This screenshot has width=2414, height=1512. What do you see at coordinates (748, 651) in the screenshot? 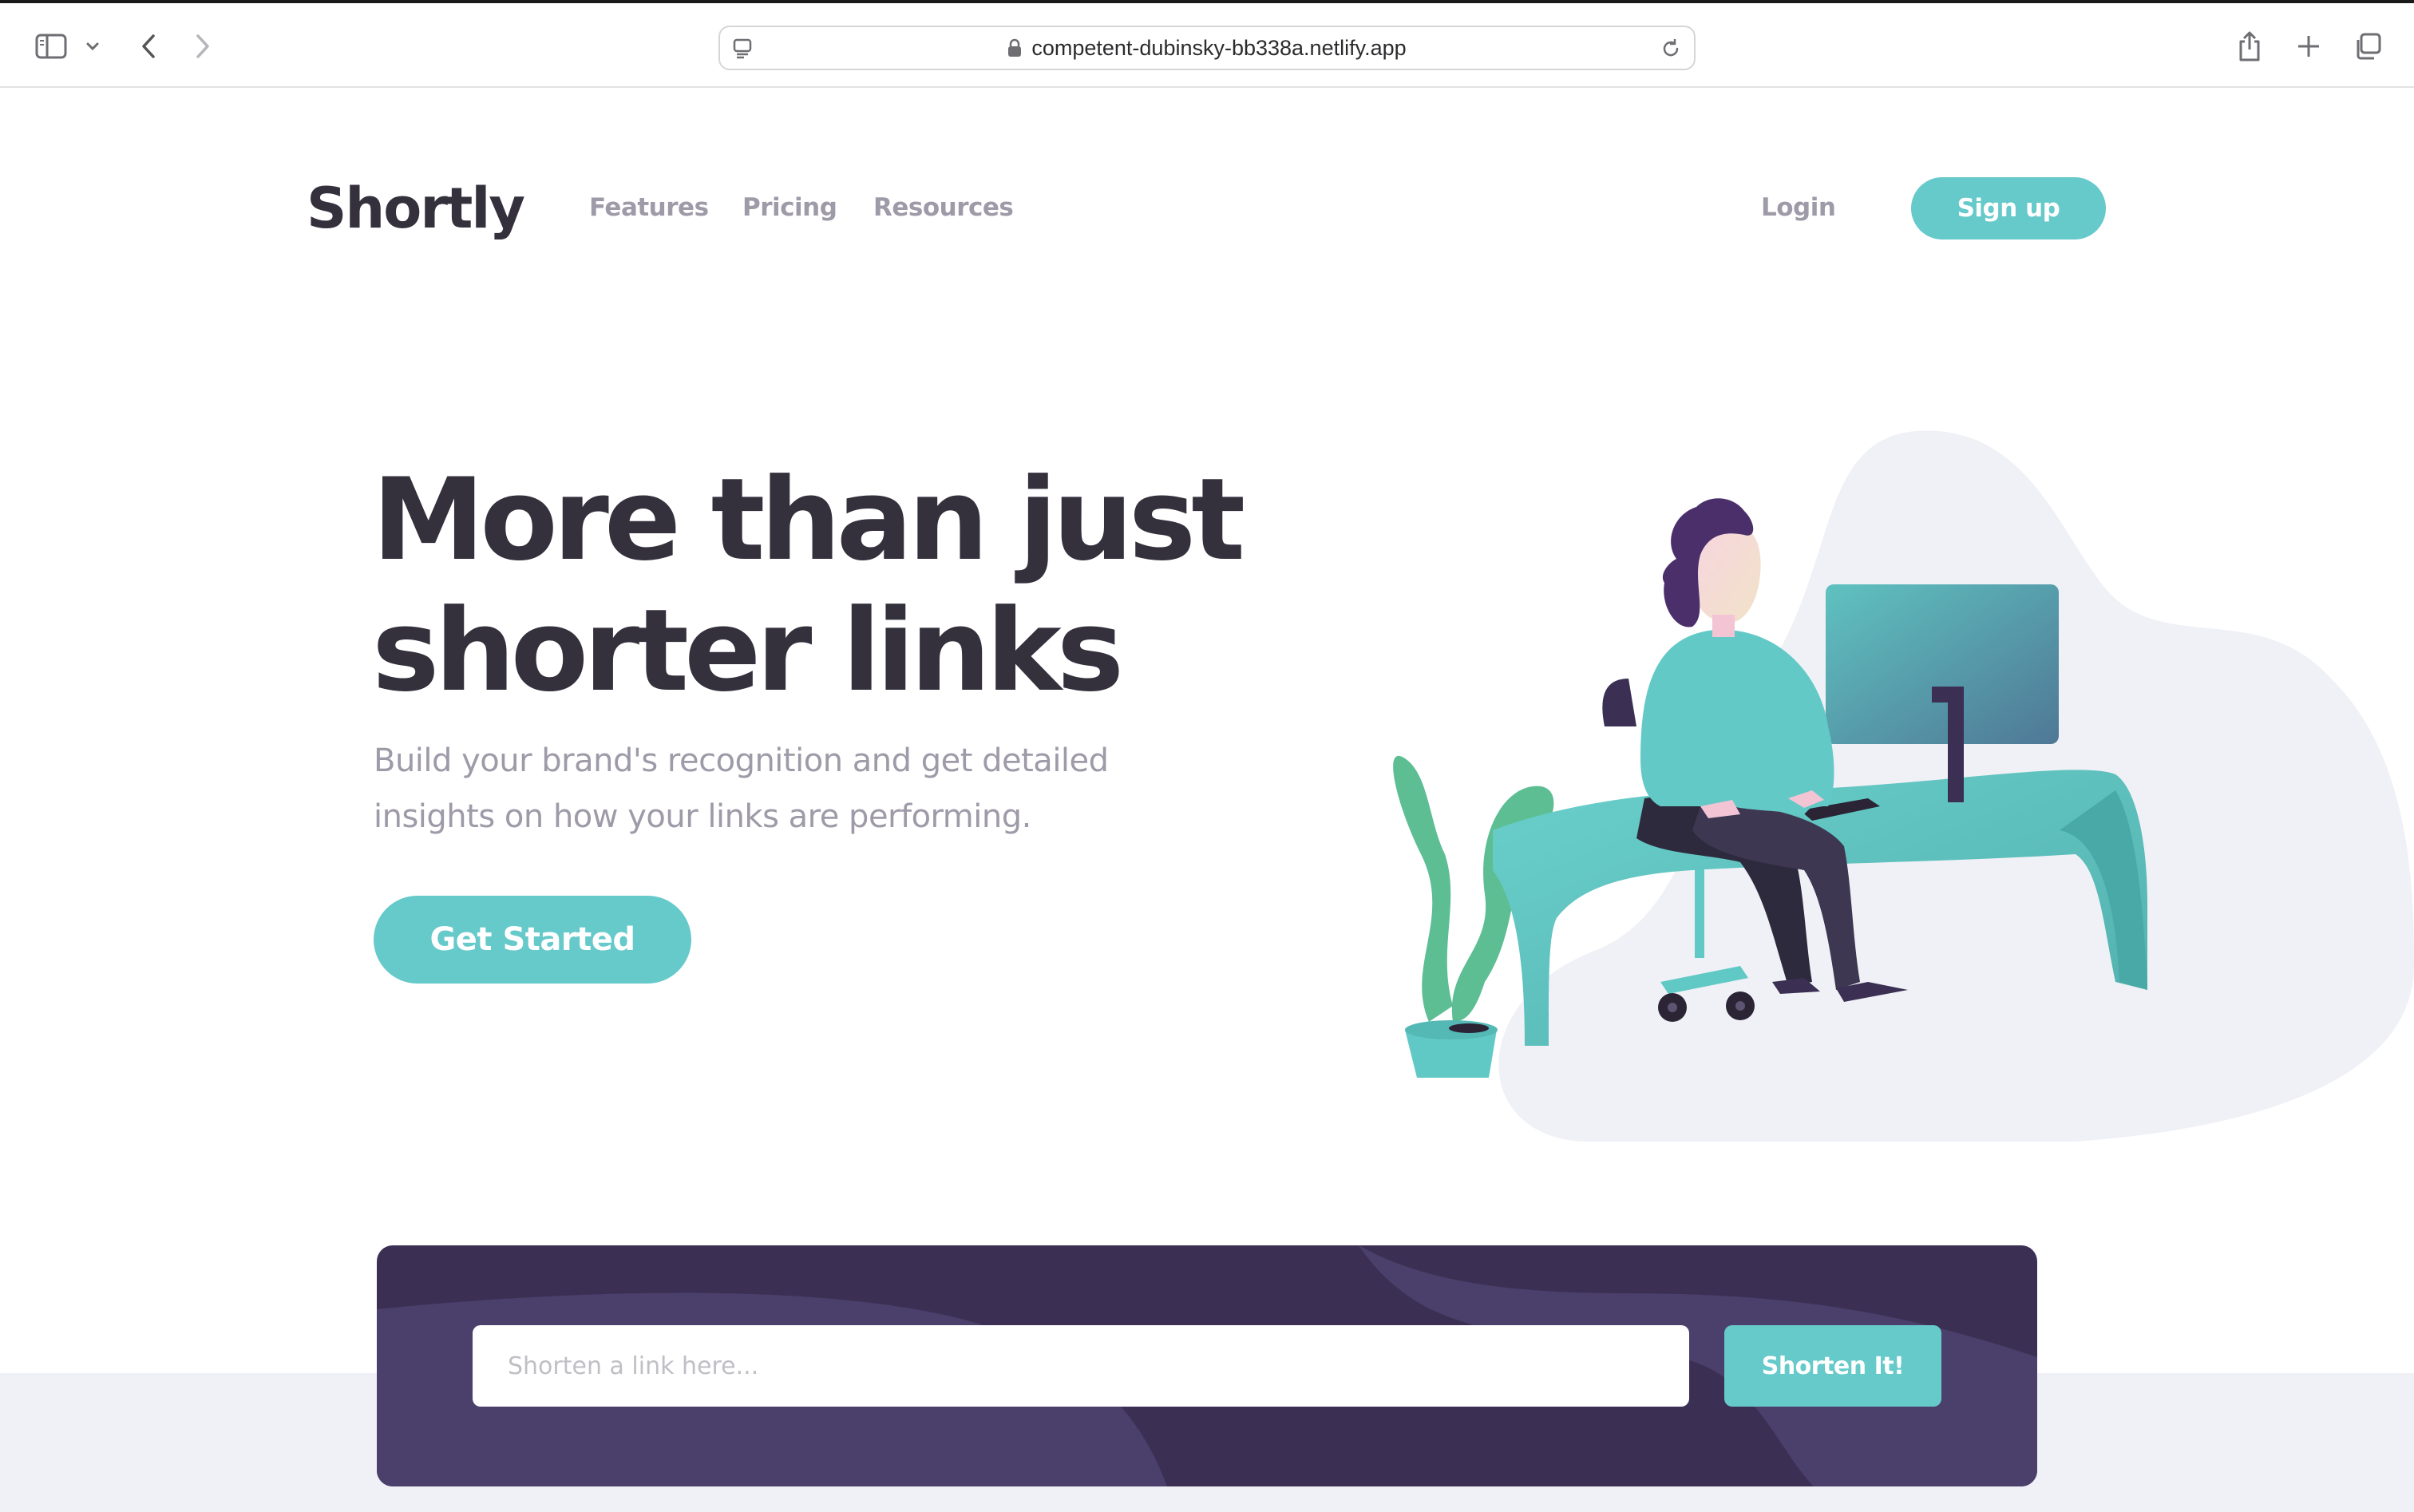
I see `hero-title-line-2: shorter links` at bounding box center [748, 651].